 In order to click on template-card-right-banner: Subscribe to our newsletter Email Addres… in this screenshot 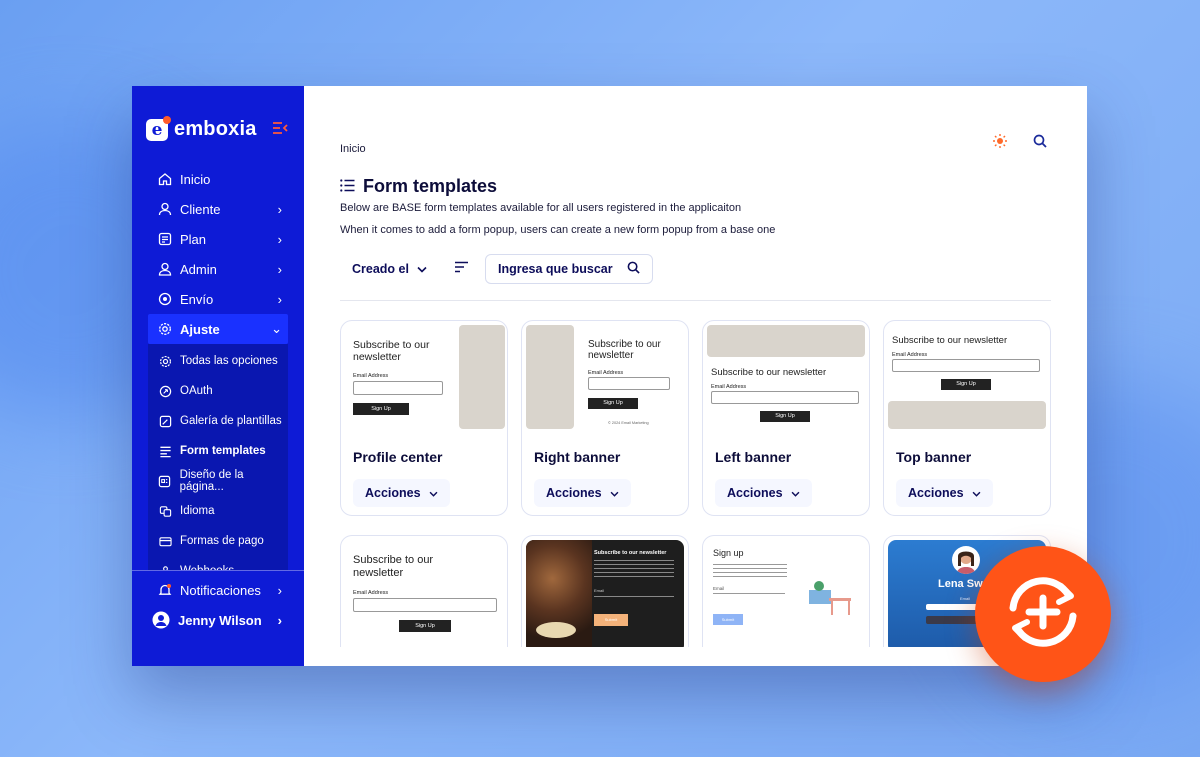, I will do `click(605, 418)`.